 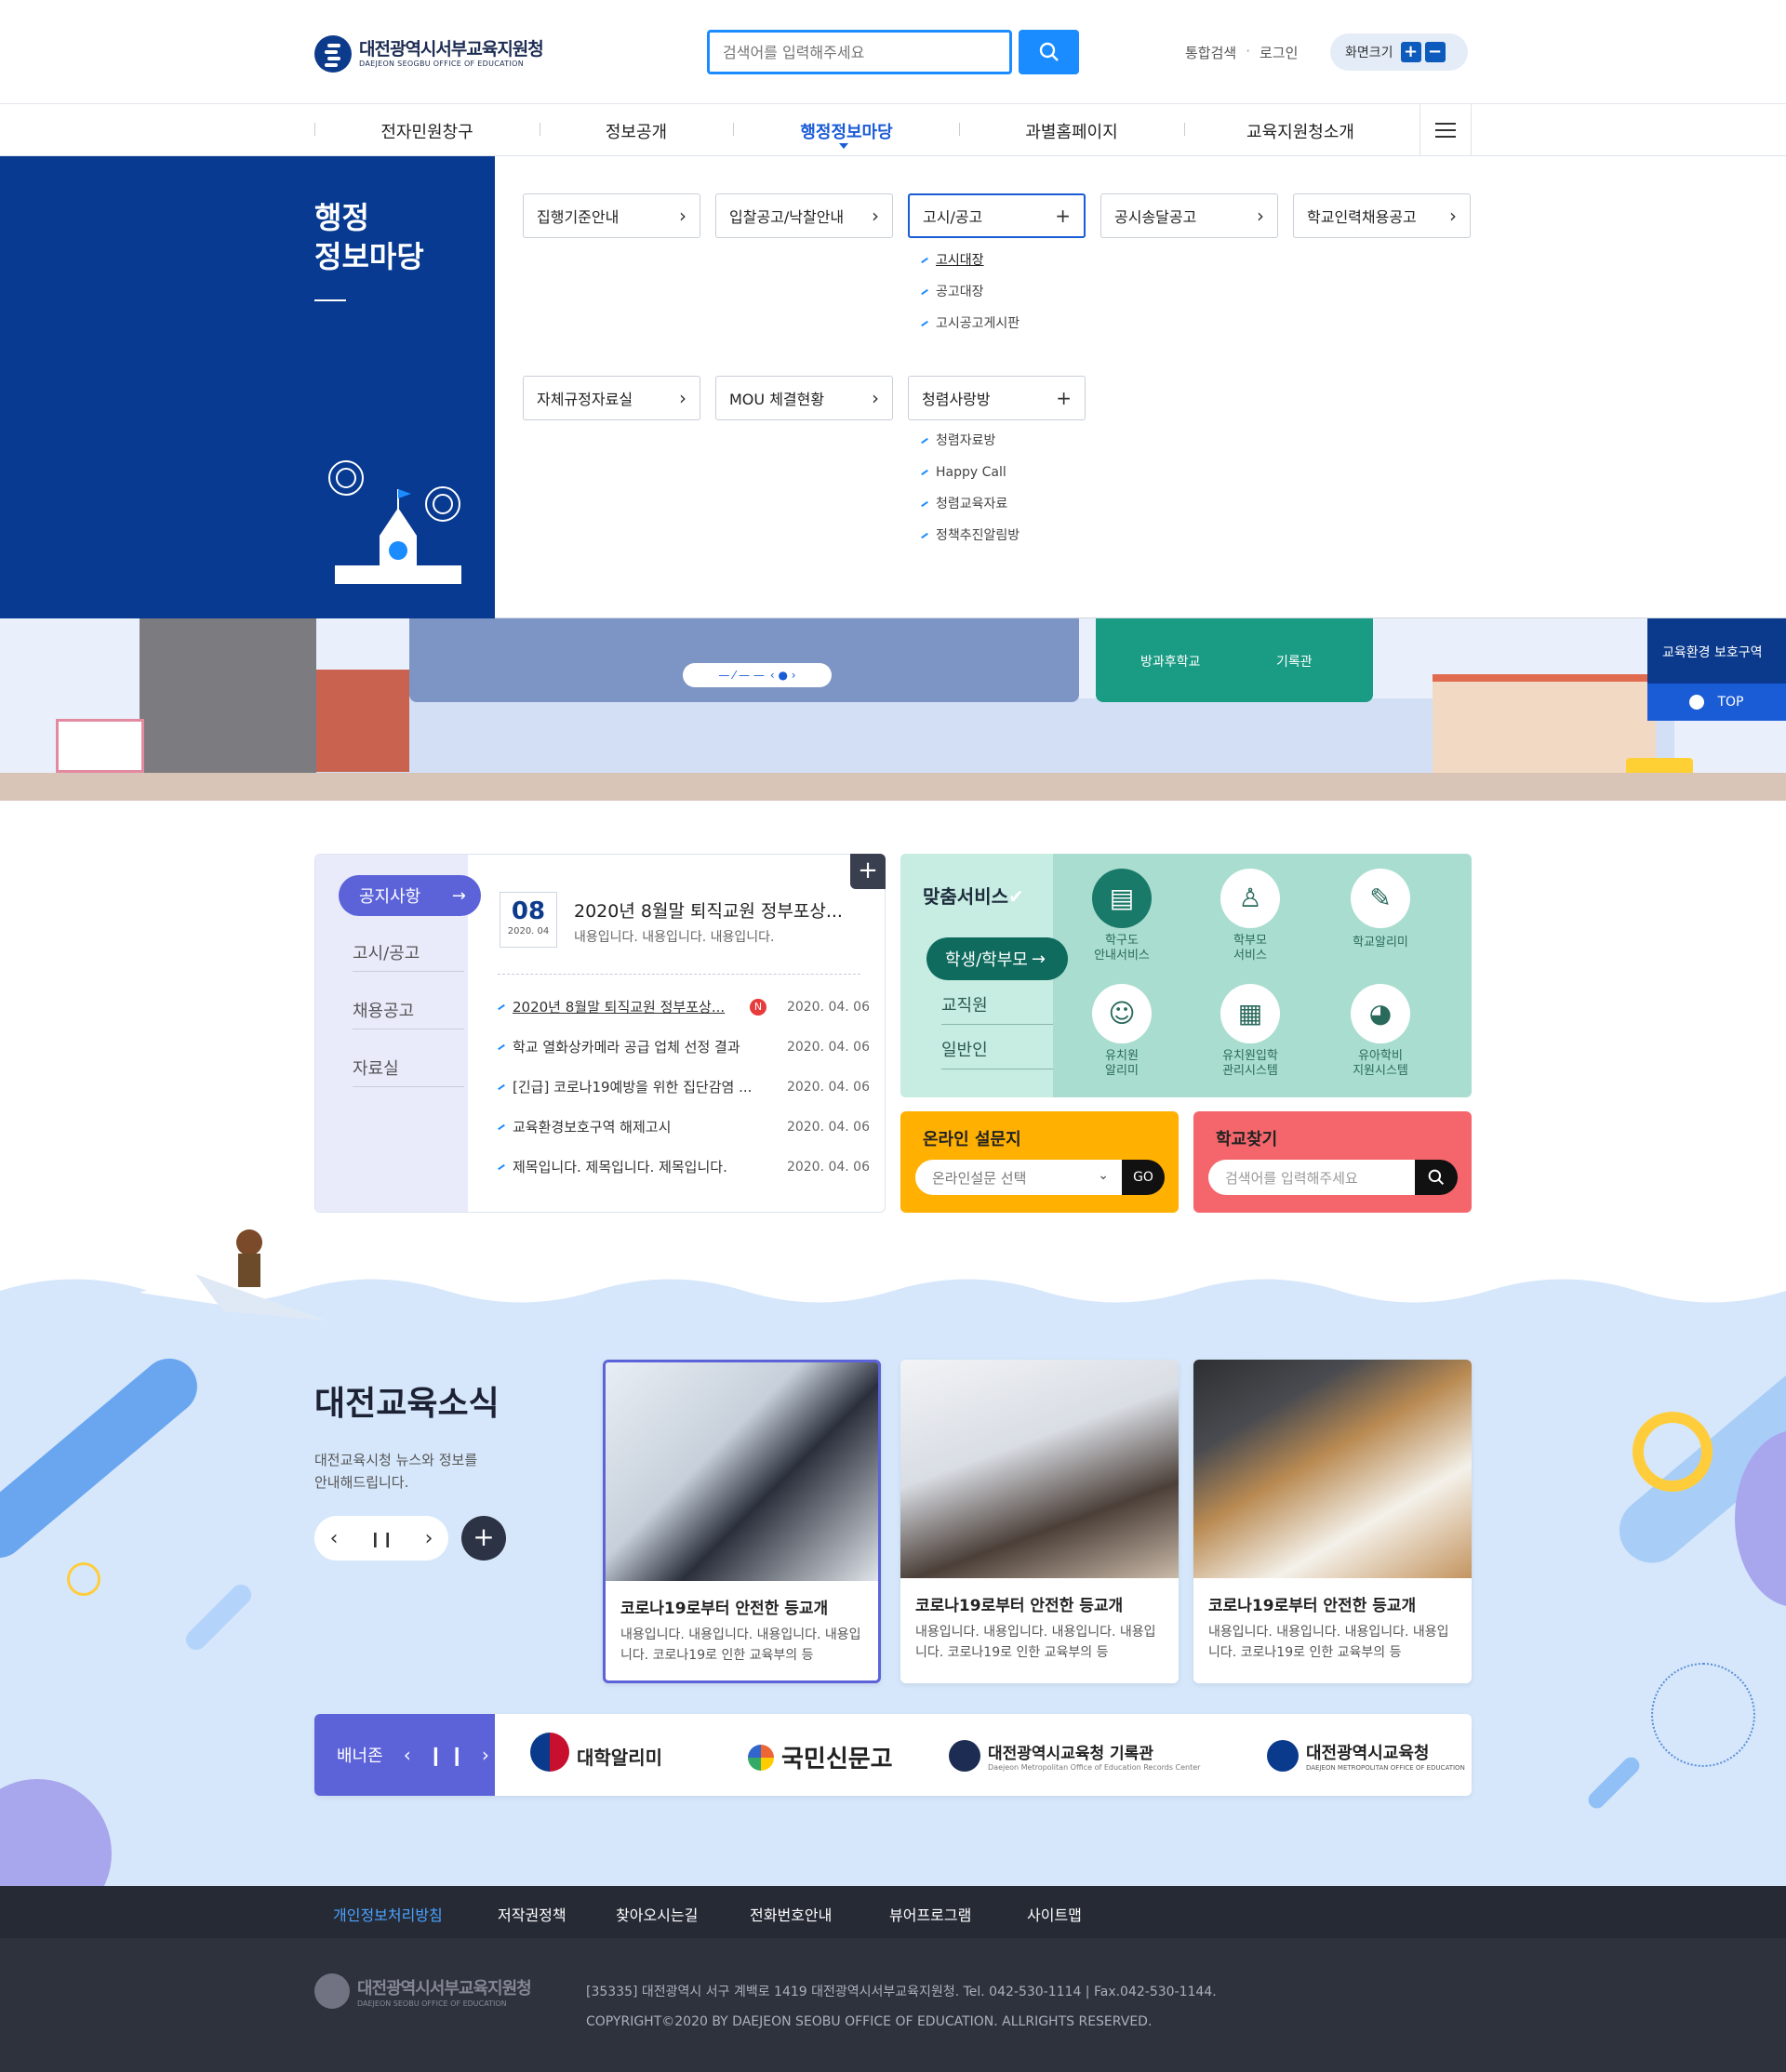 What do you see at coordinates (997, 958) in the screenshot?
I see `tab-student-parent: 학생/학부모 →` at bounding box center [997, 958].